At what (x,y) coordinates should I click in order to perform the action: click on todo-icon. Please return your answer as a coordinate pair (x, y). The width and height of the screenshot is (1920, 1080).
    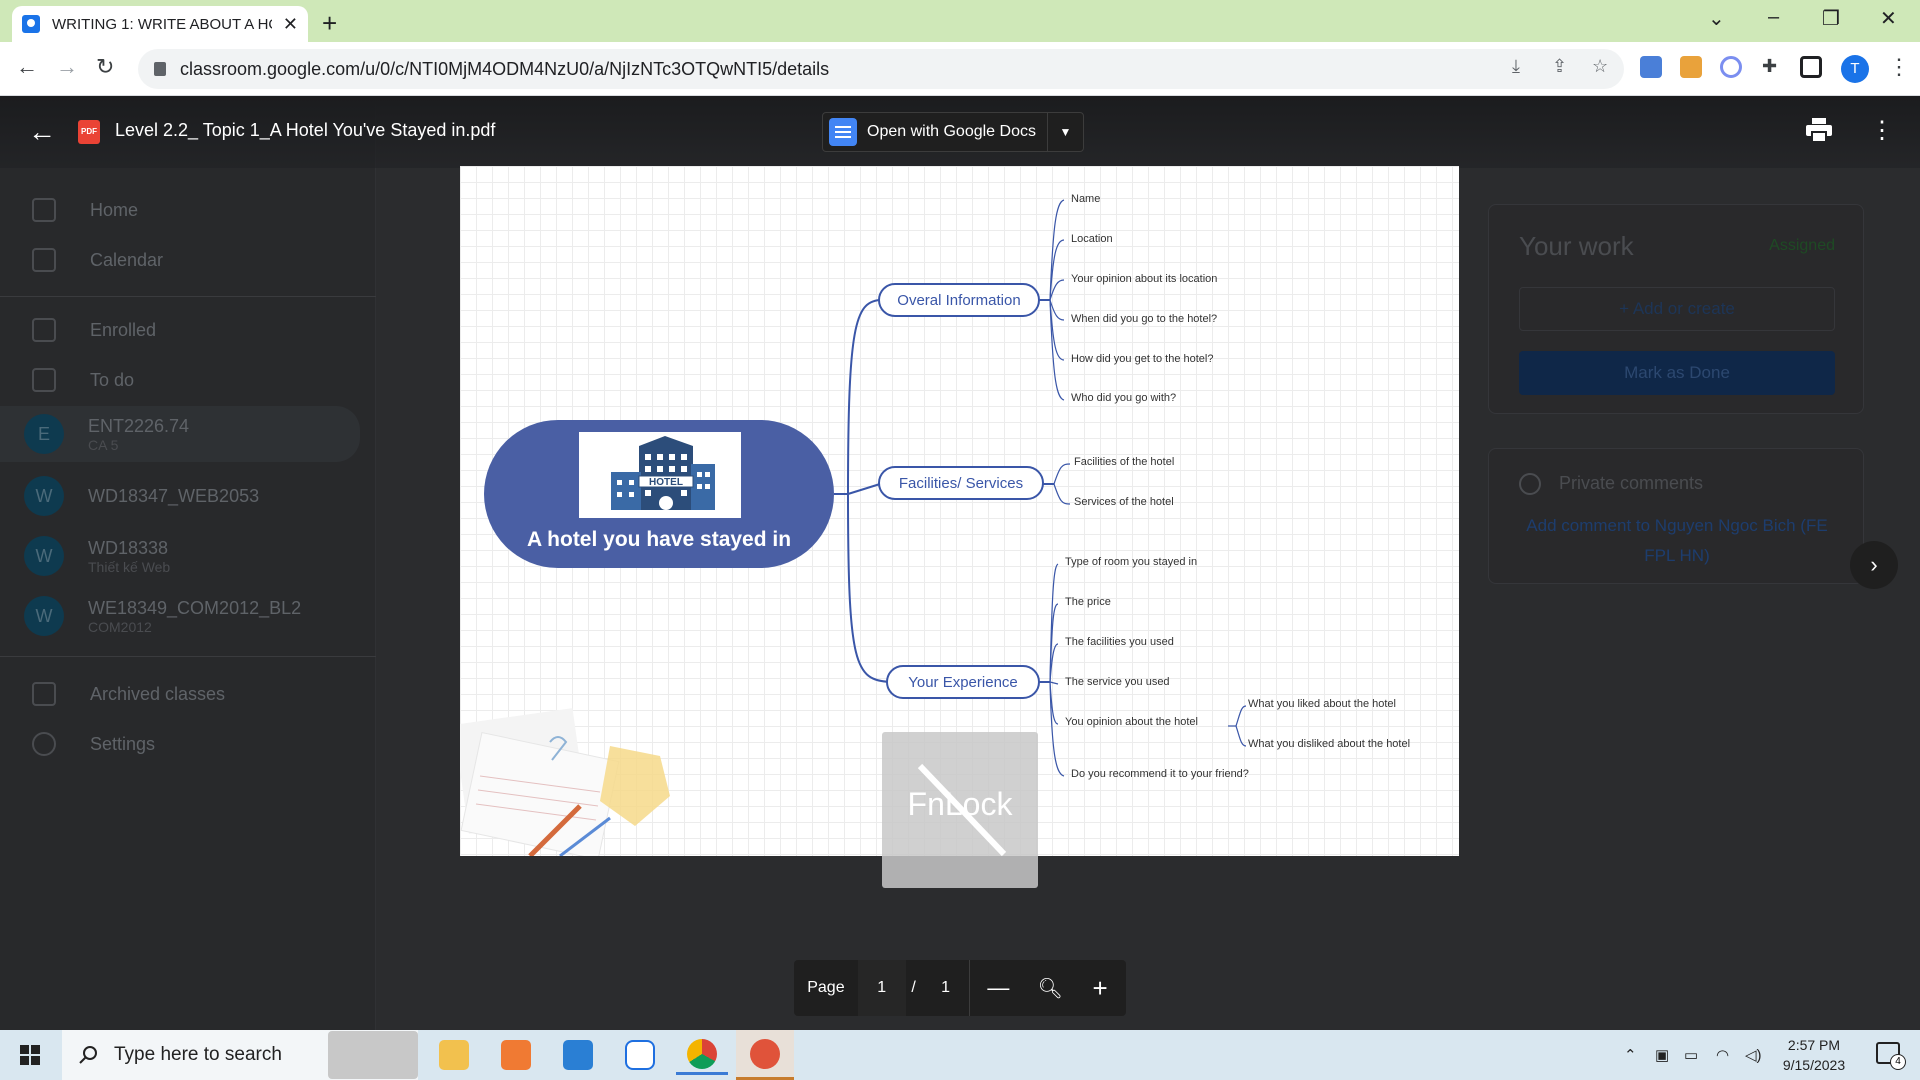
    Looking at the image, I should click on (44, 380).